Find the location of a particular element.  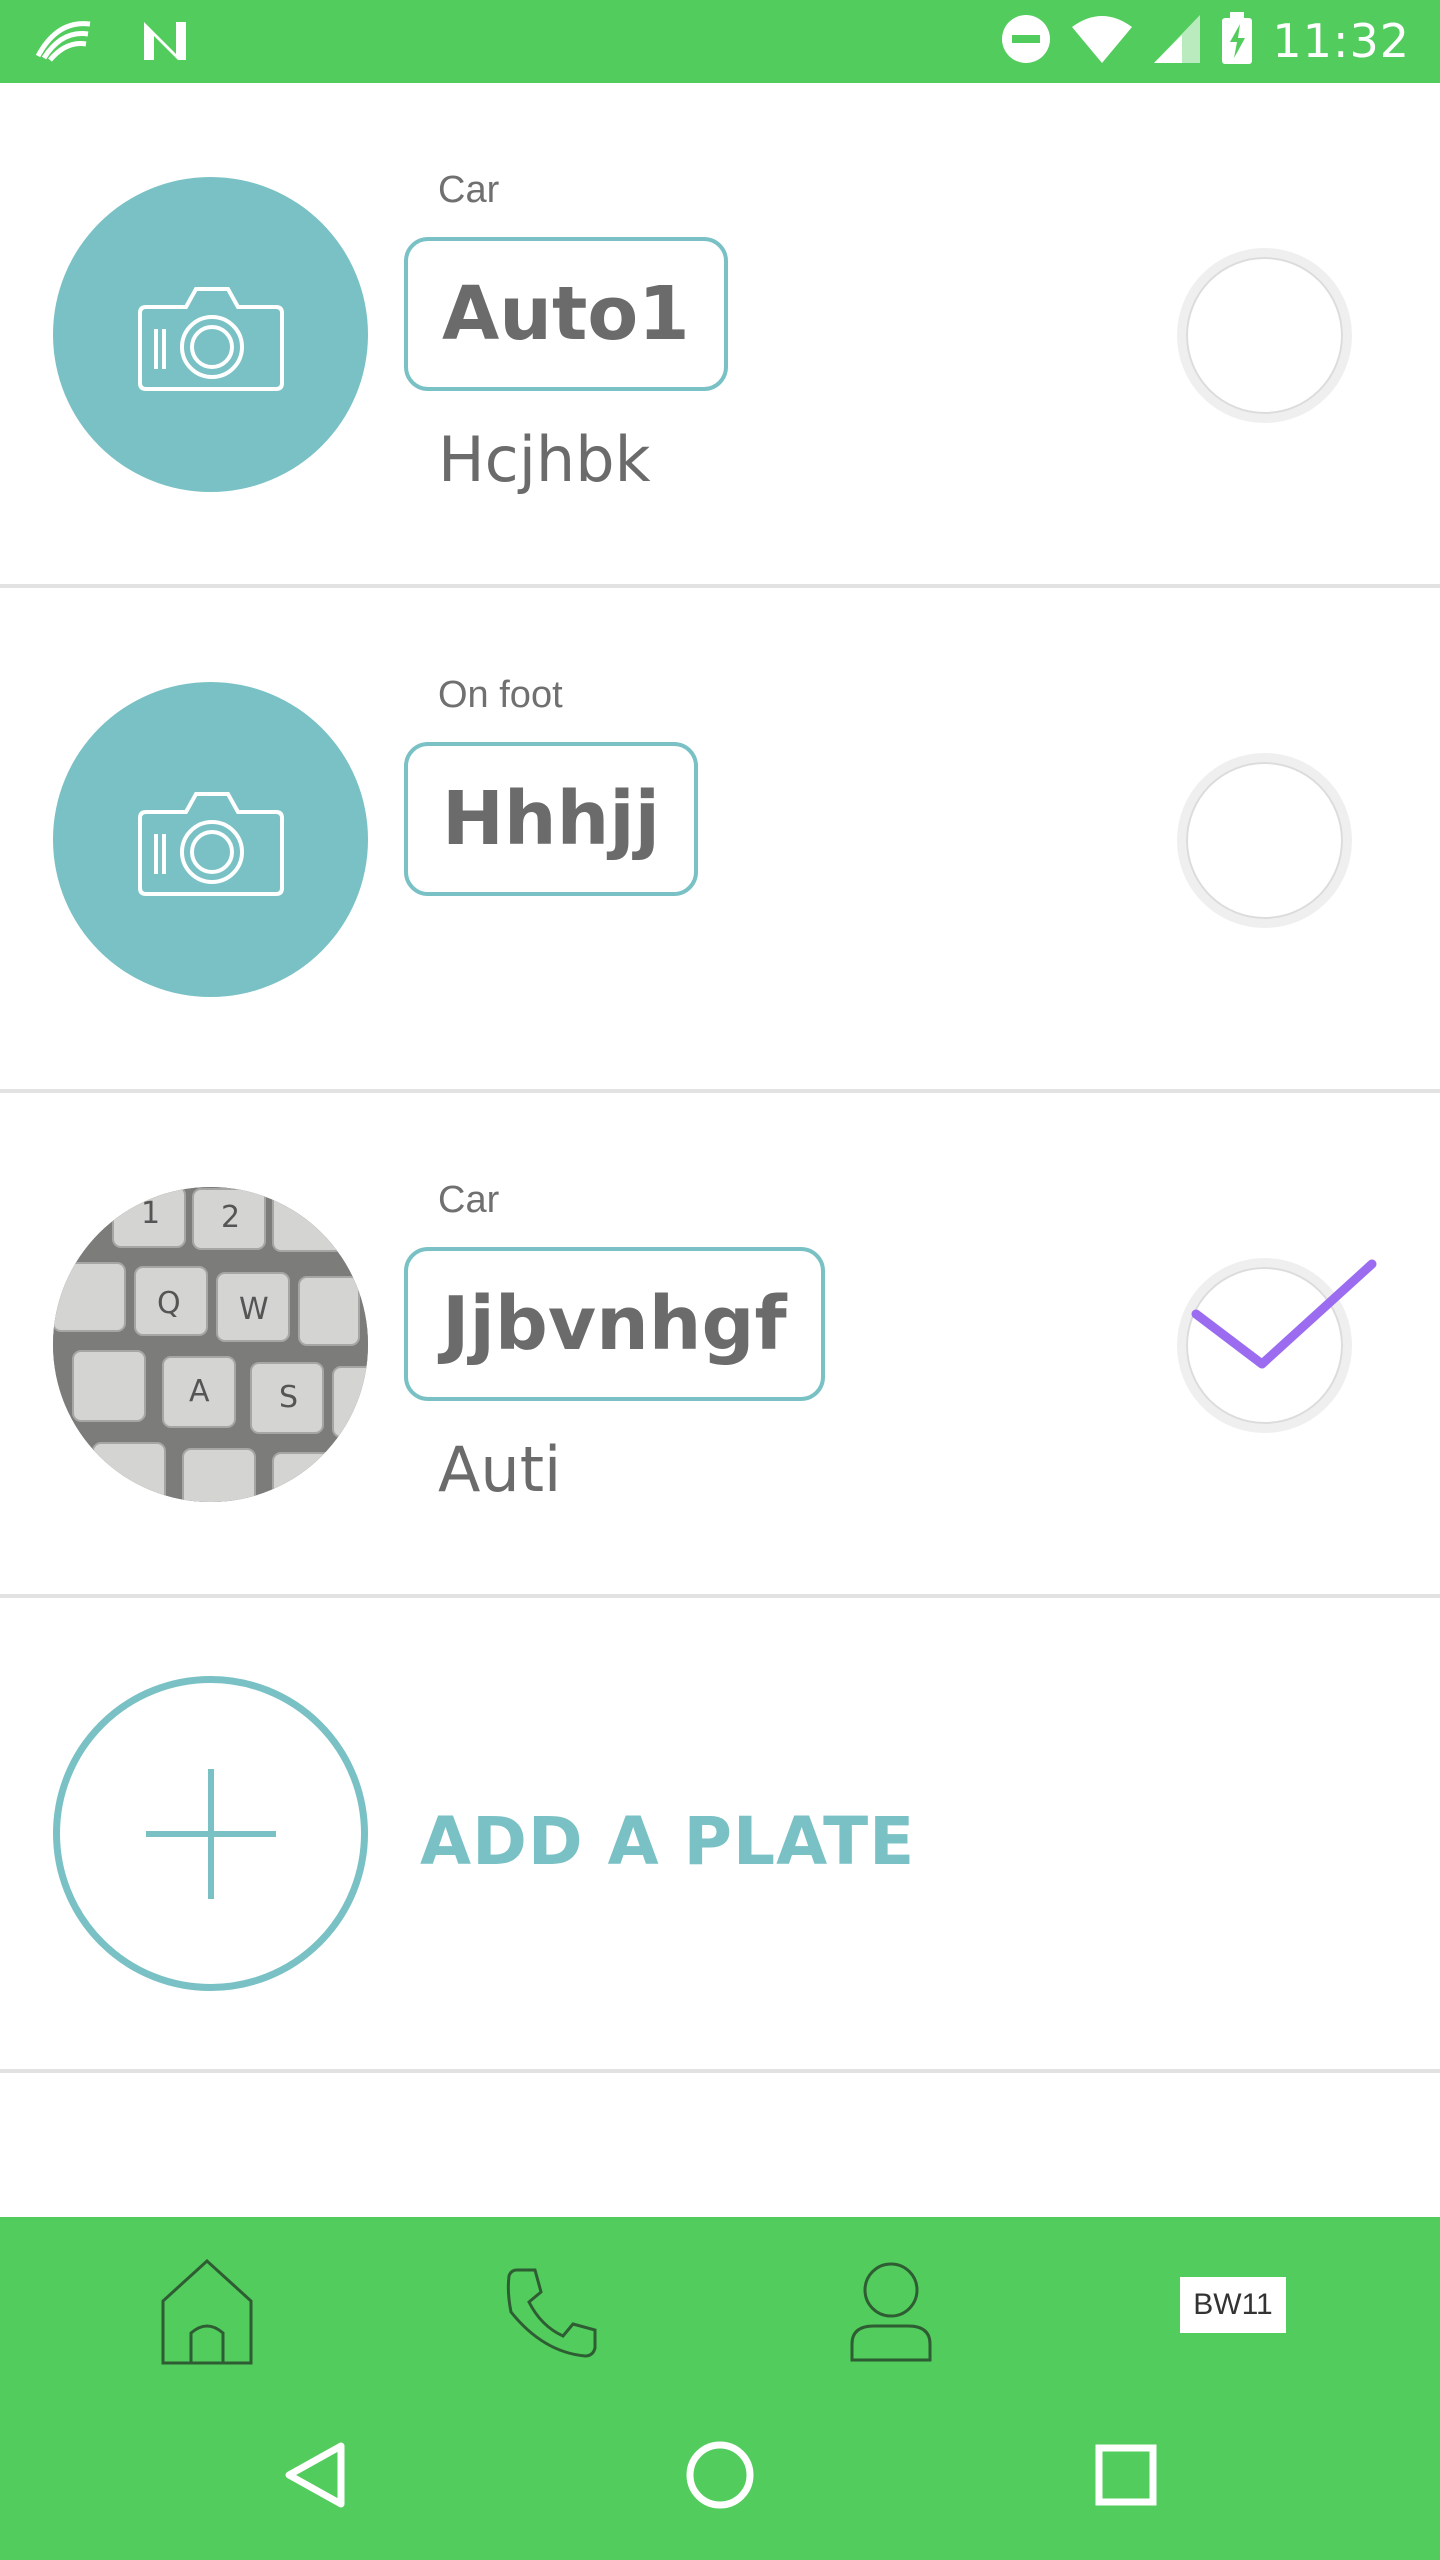

plate-chip: BW11 is located at coordinates (1233, 2305).